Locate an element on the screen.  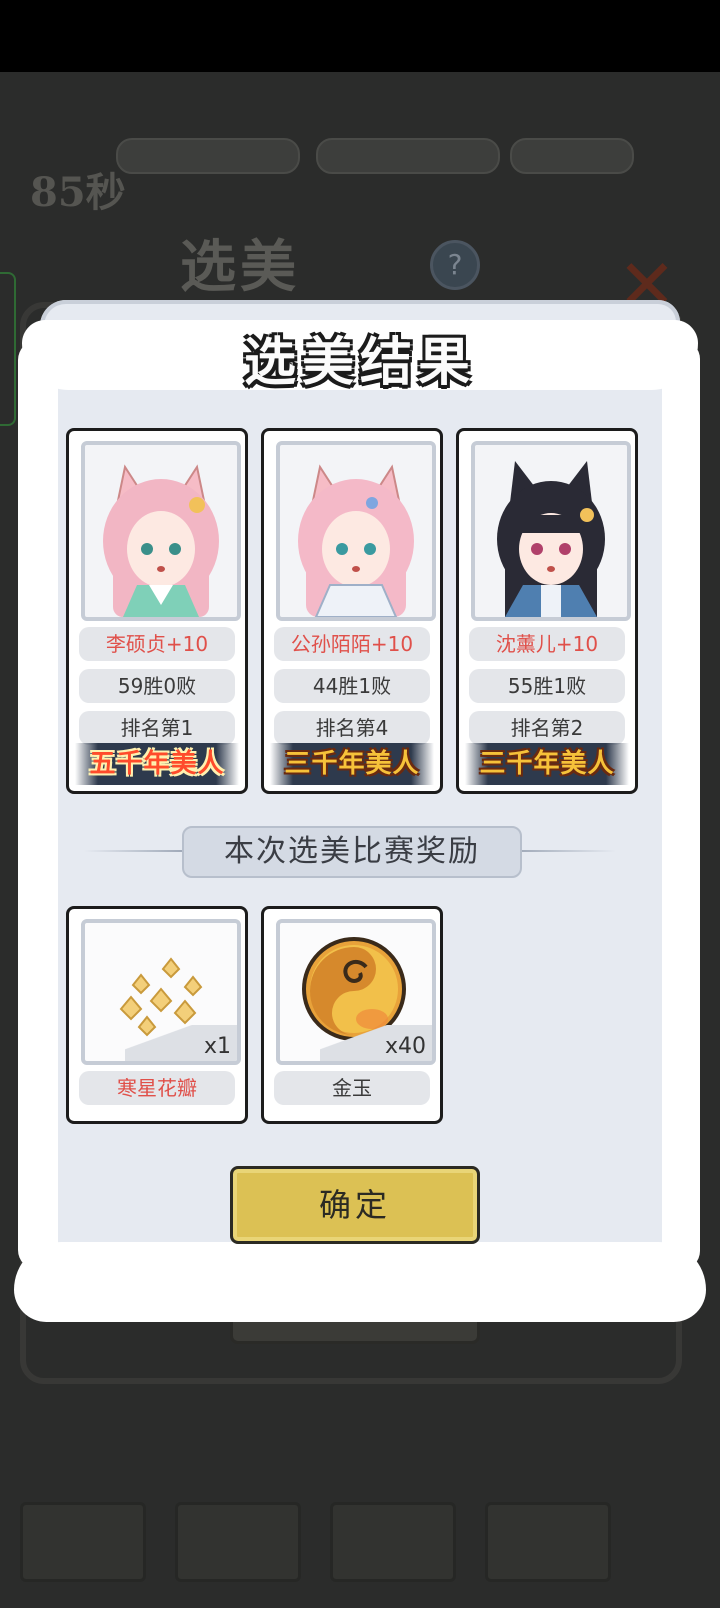
side-tab is located at coordinates (8, 349).